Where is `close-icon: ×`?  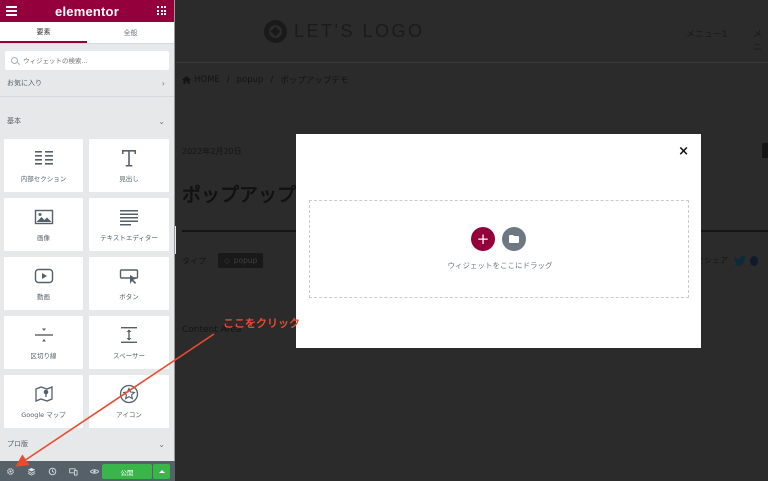
close-icon: × is located at coordinates (683, 151).